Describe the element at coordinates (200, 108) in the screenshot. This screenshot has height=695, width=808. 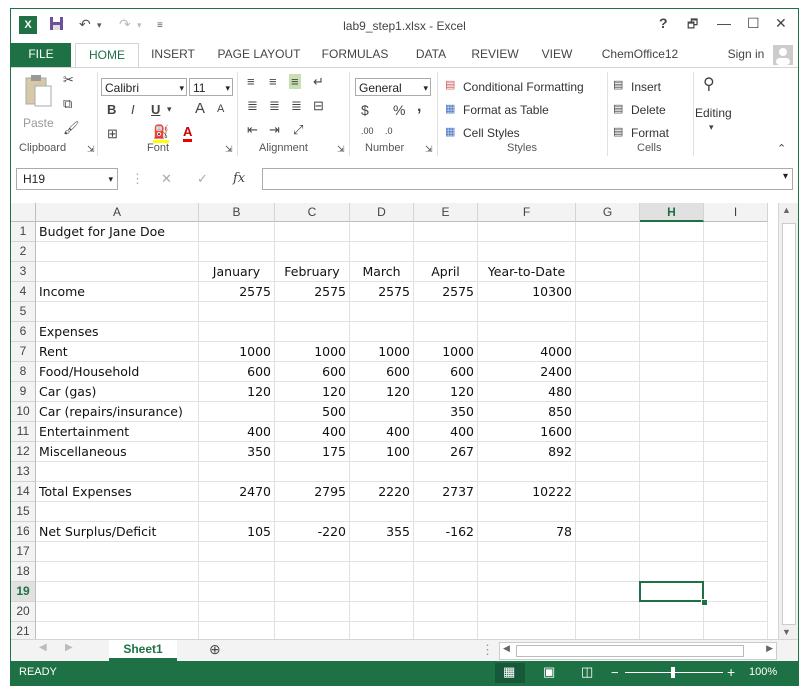
I see `grow-font-button: A` at that location.